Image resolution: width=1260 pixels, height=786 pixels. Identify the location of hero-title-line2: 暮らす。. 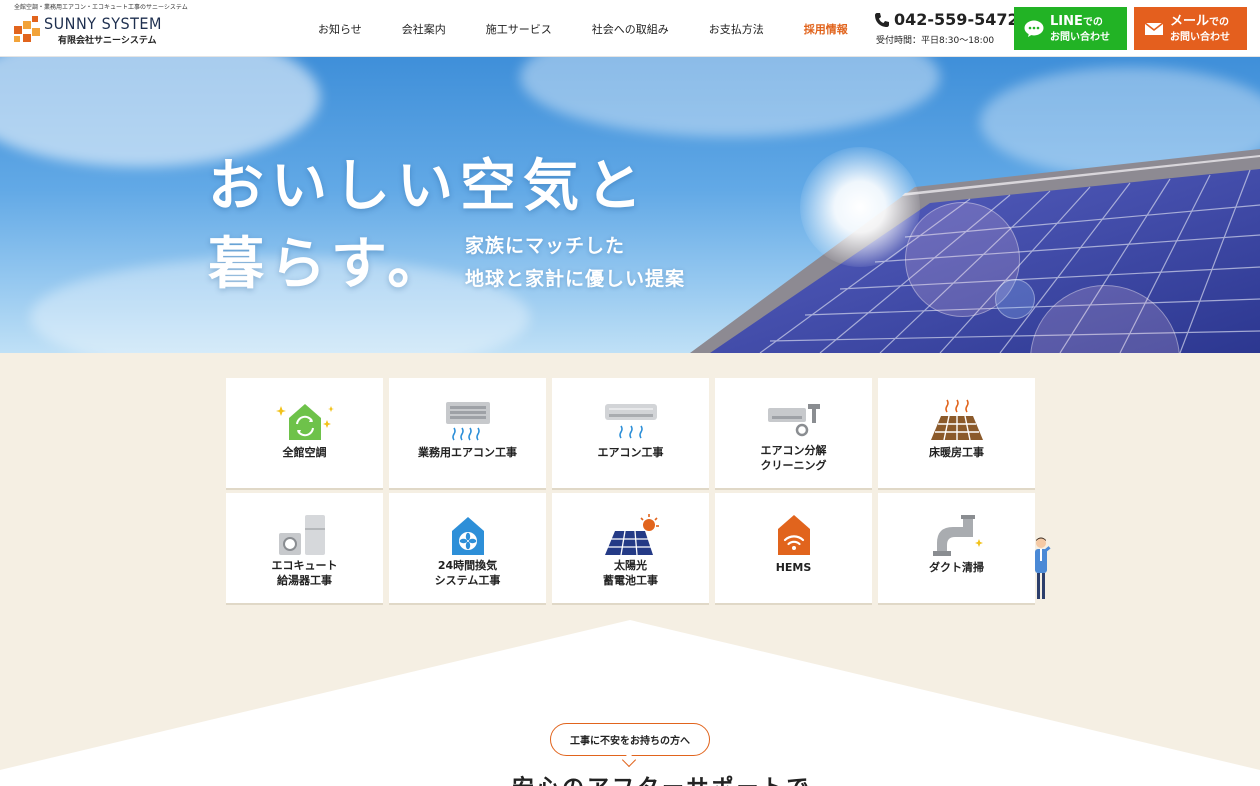
(329, 264).